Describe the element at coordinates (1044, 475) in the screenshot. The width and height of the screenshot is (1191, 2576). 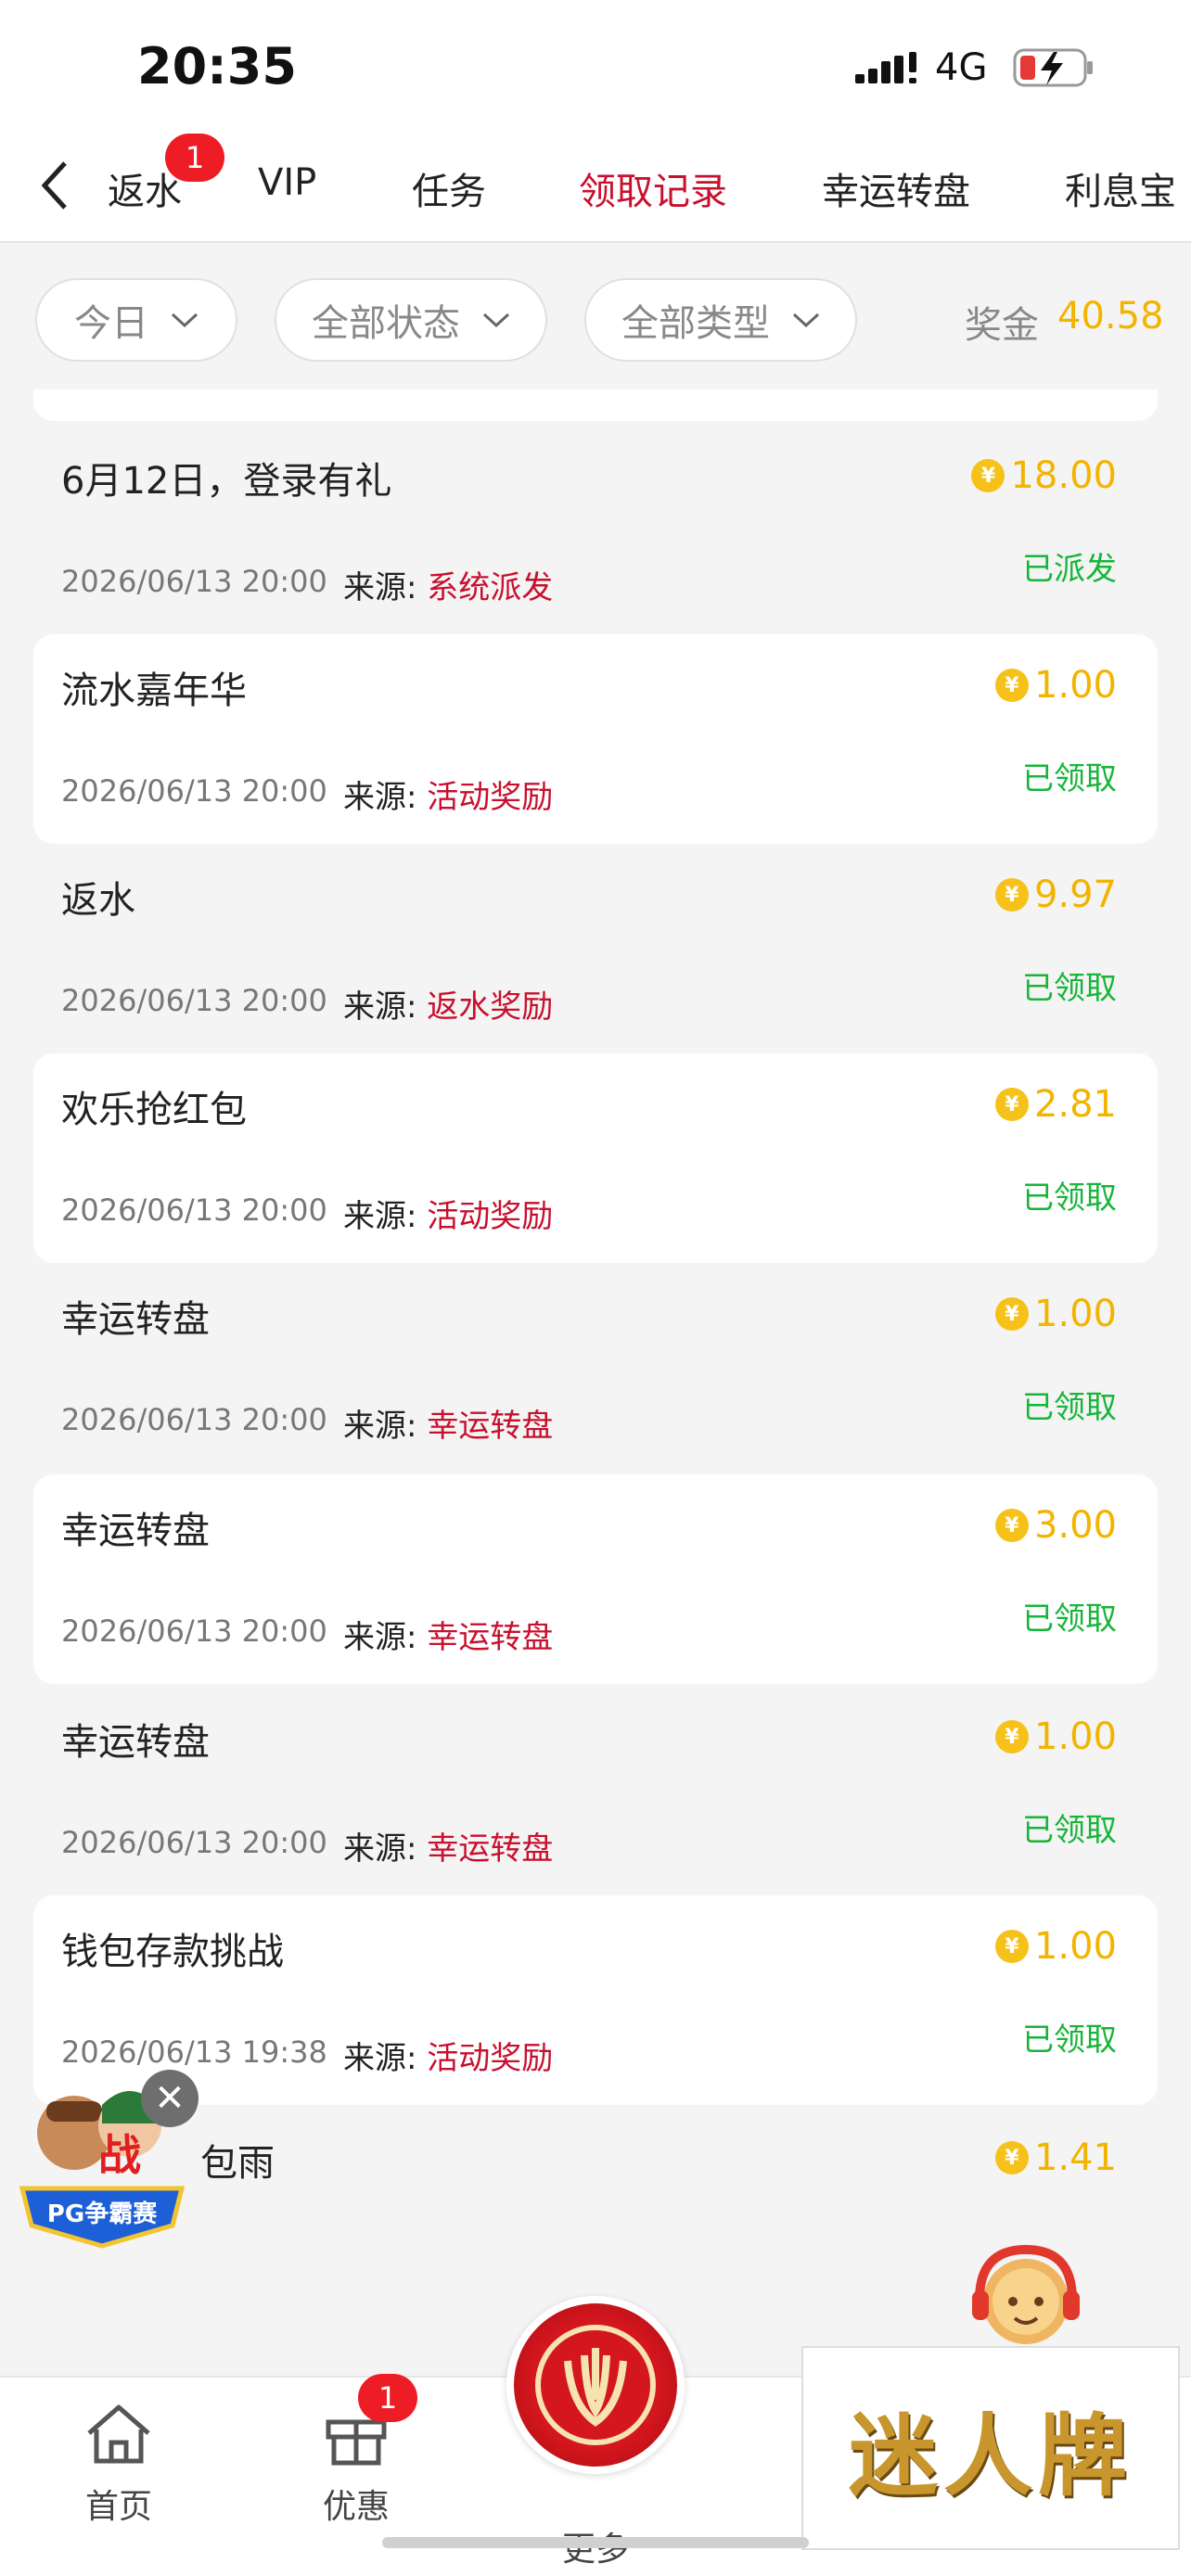
I see `record-amount: ¥18.00` at that location.